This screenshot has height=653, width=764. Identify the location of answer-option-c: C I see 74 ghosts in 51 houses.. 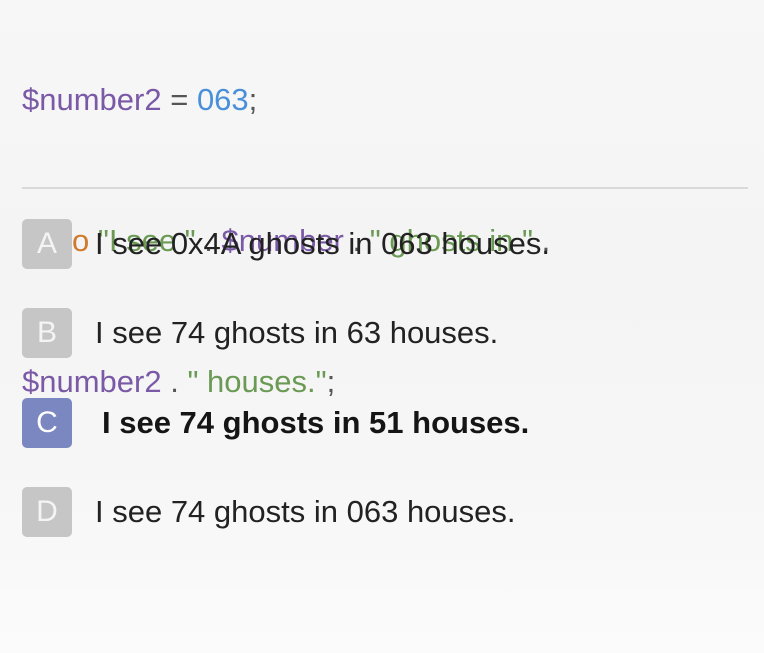
(385, 423).